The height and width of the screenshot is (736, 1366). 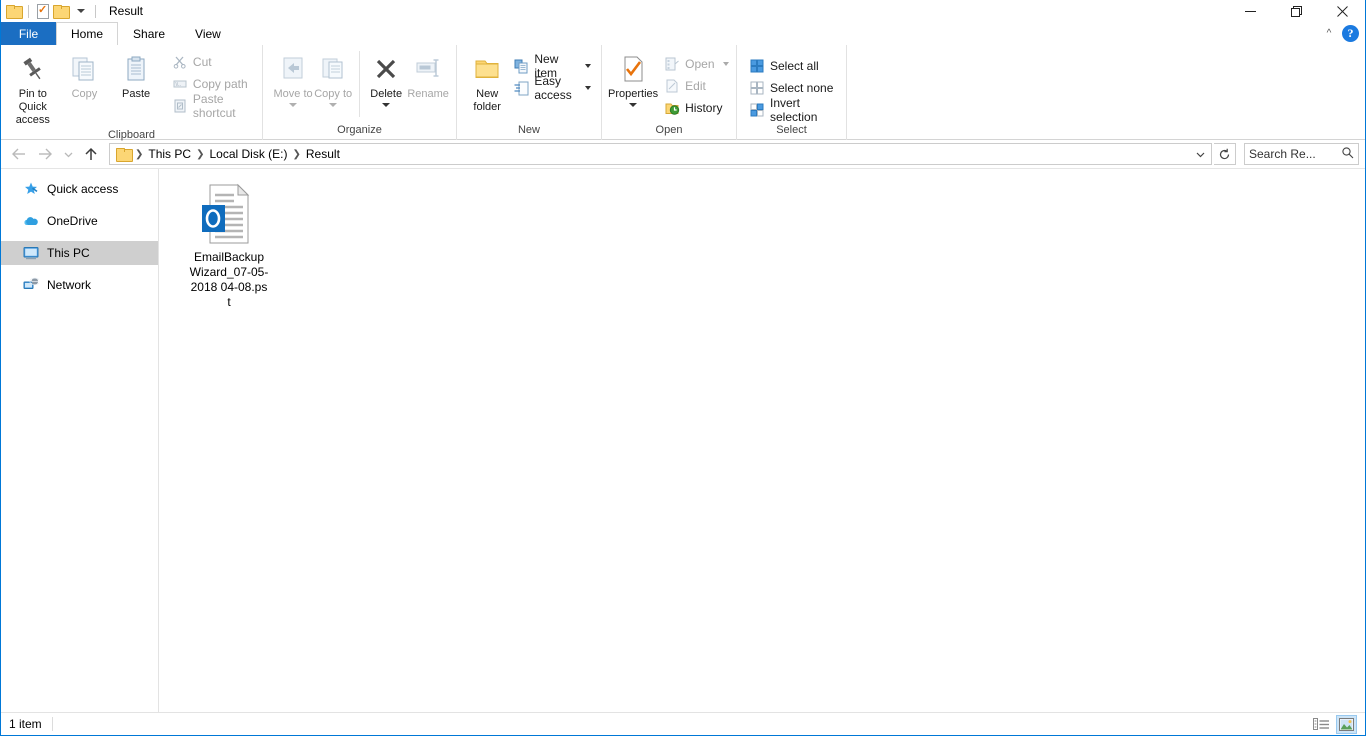 I want to click on properties-button: Properties, so click(x=633, y=78).